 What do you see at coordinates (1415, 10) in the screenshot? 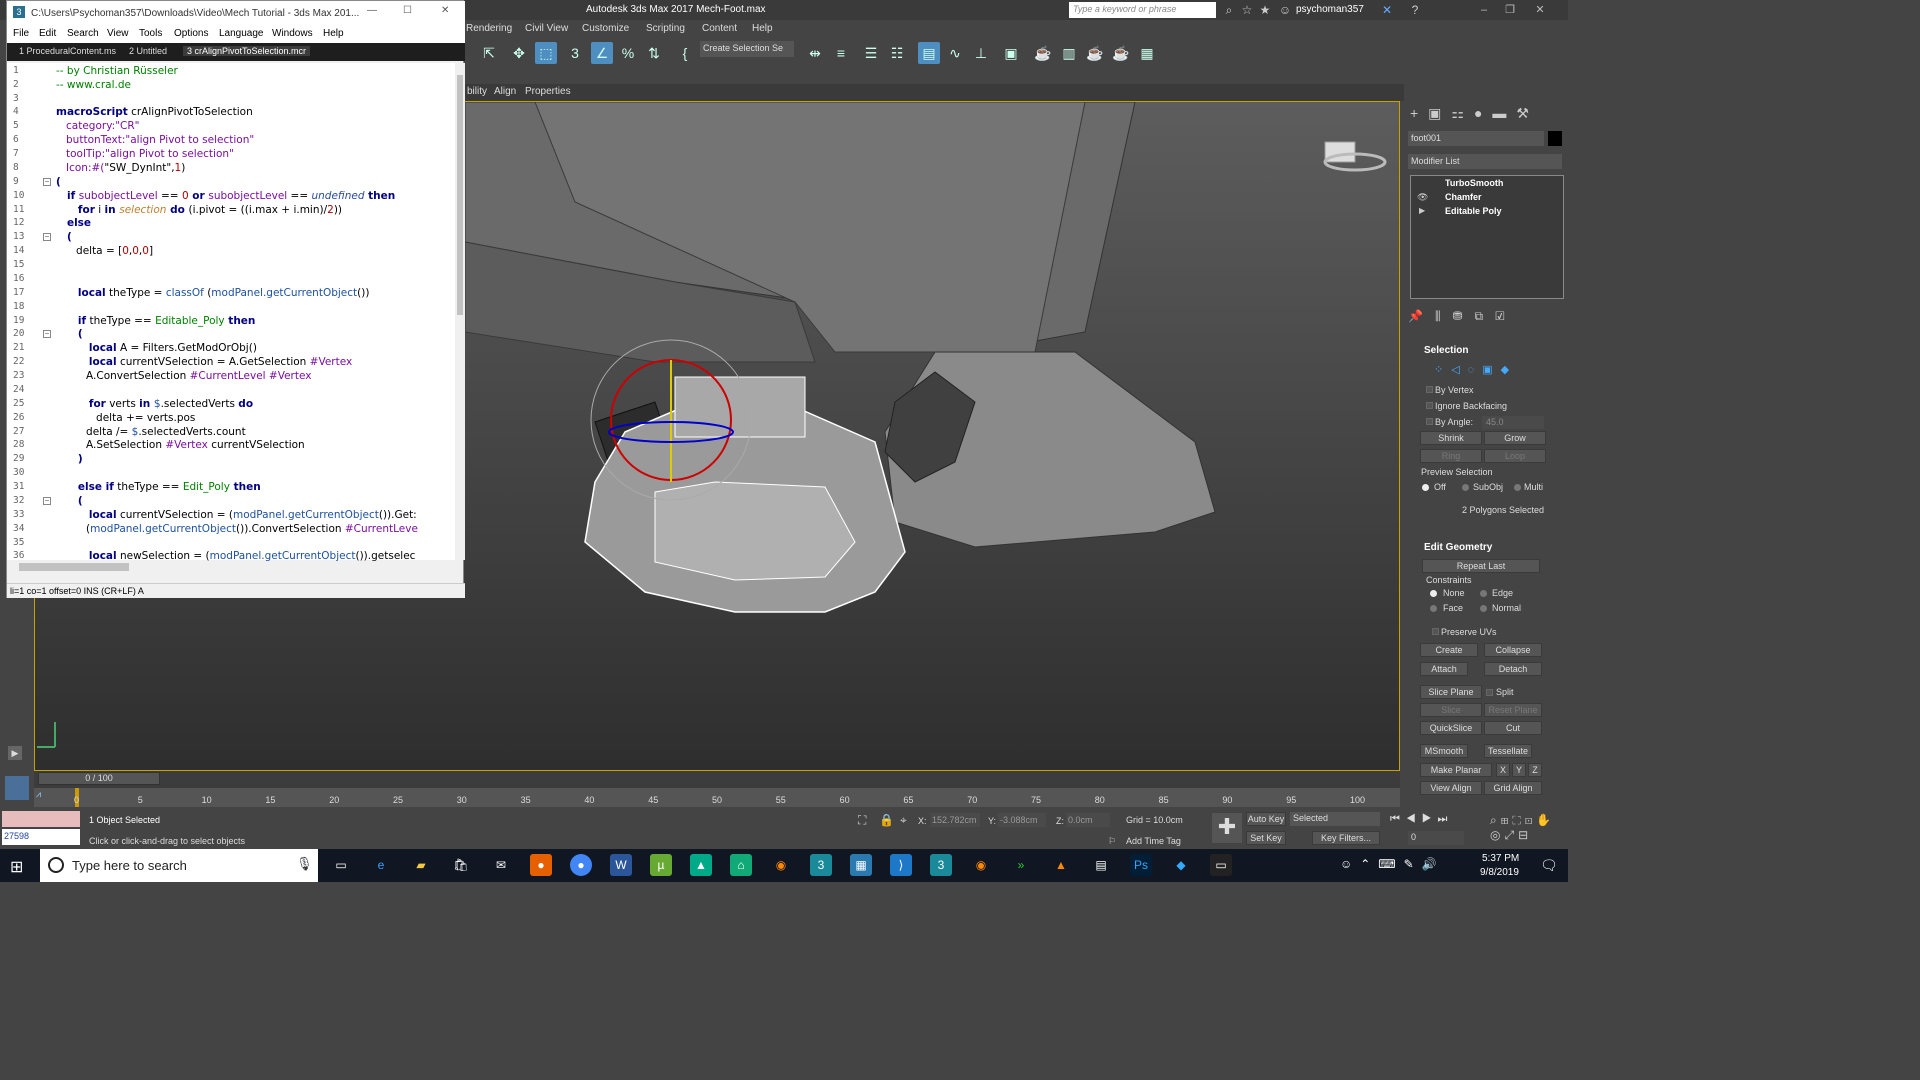
I see `help-icon: ?` at bounding box center [1415, 10].